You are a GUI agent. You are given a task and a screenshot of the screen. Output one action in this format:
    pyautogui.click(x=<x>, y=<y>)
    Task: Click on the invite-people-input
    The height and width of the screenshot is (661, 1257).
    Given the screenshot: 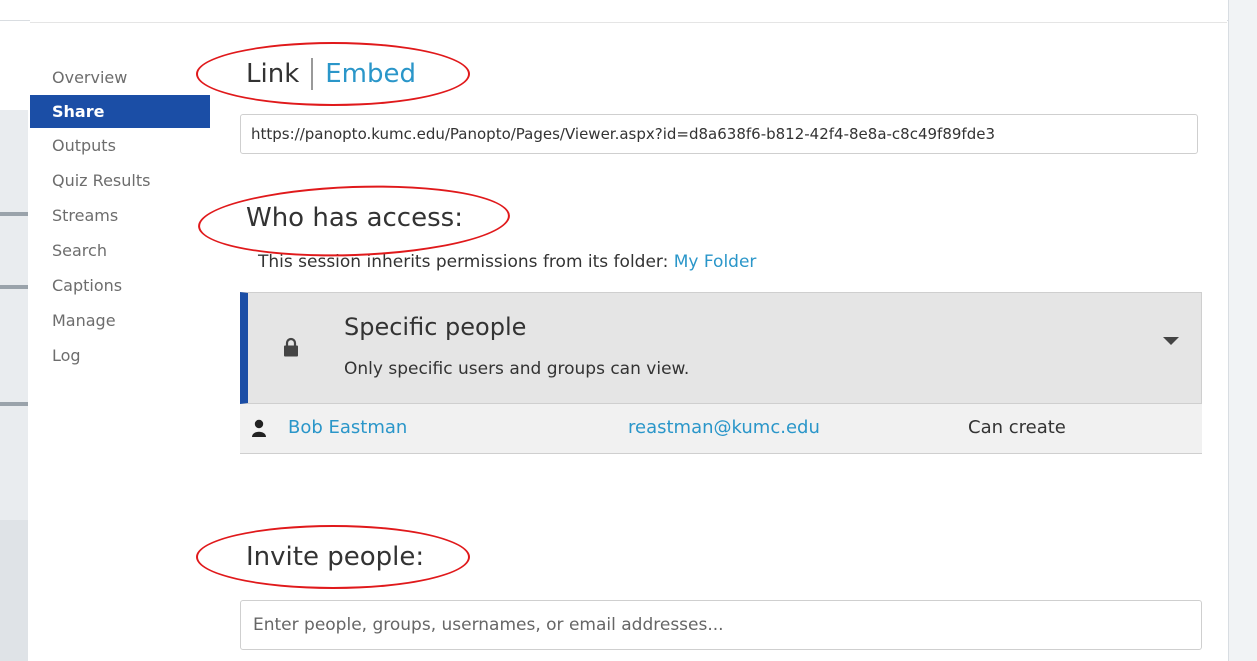 What is the action you would take?
    pyautogui.click(x=721, y=625)
    